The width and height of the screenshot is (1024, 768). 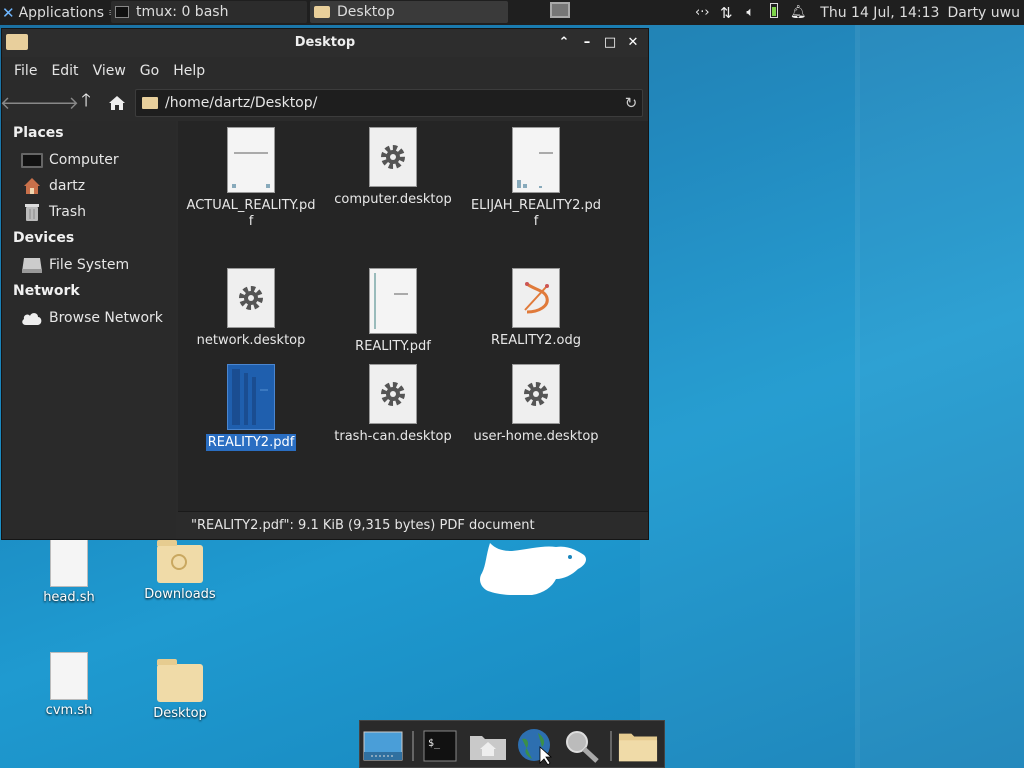 What do you see at coordinates (30, 71) in the screenshot?
I see `menu-file: File` at bounding box center [30, 71].